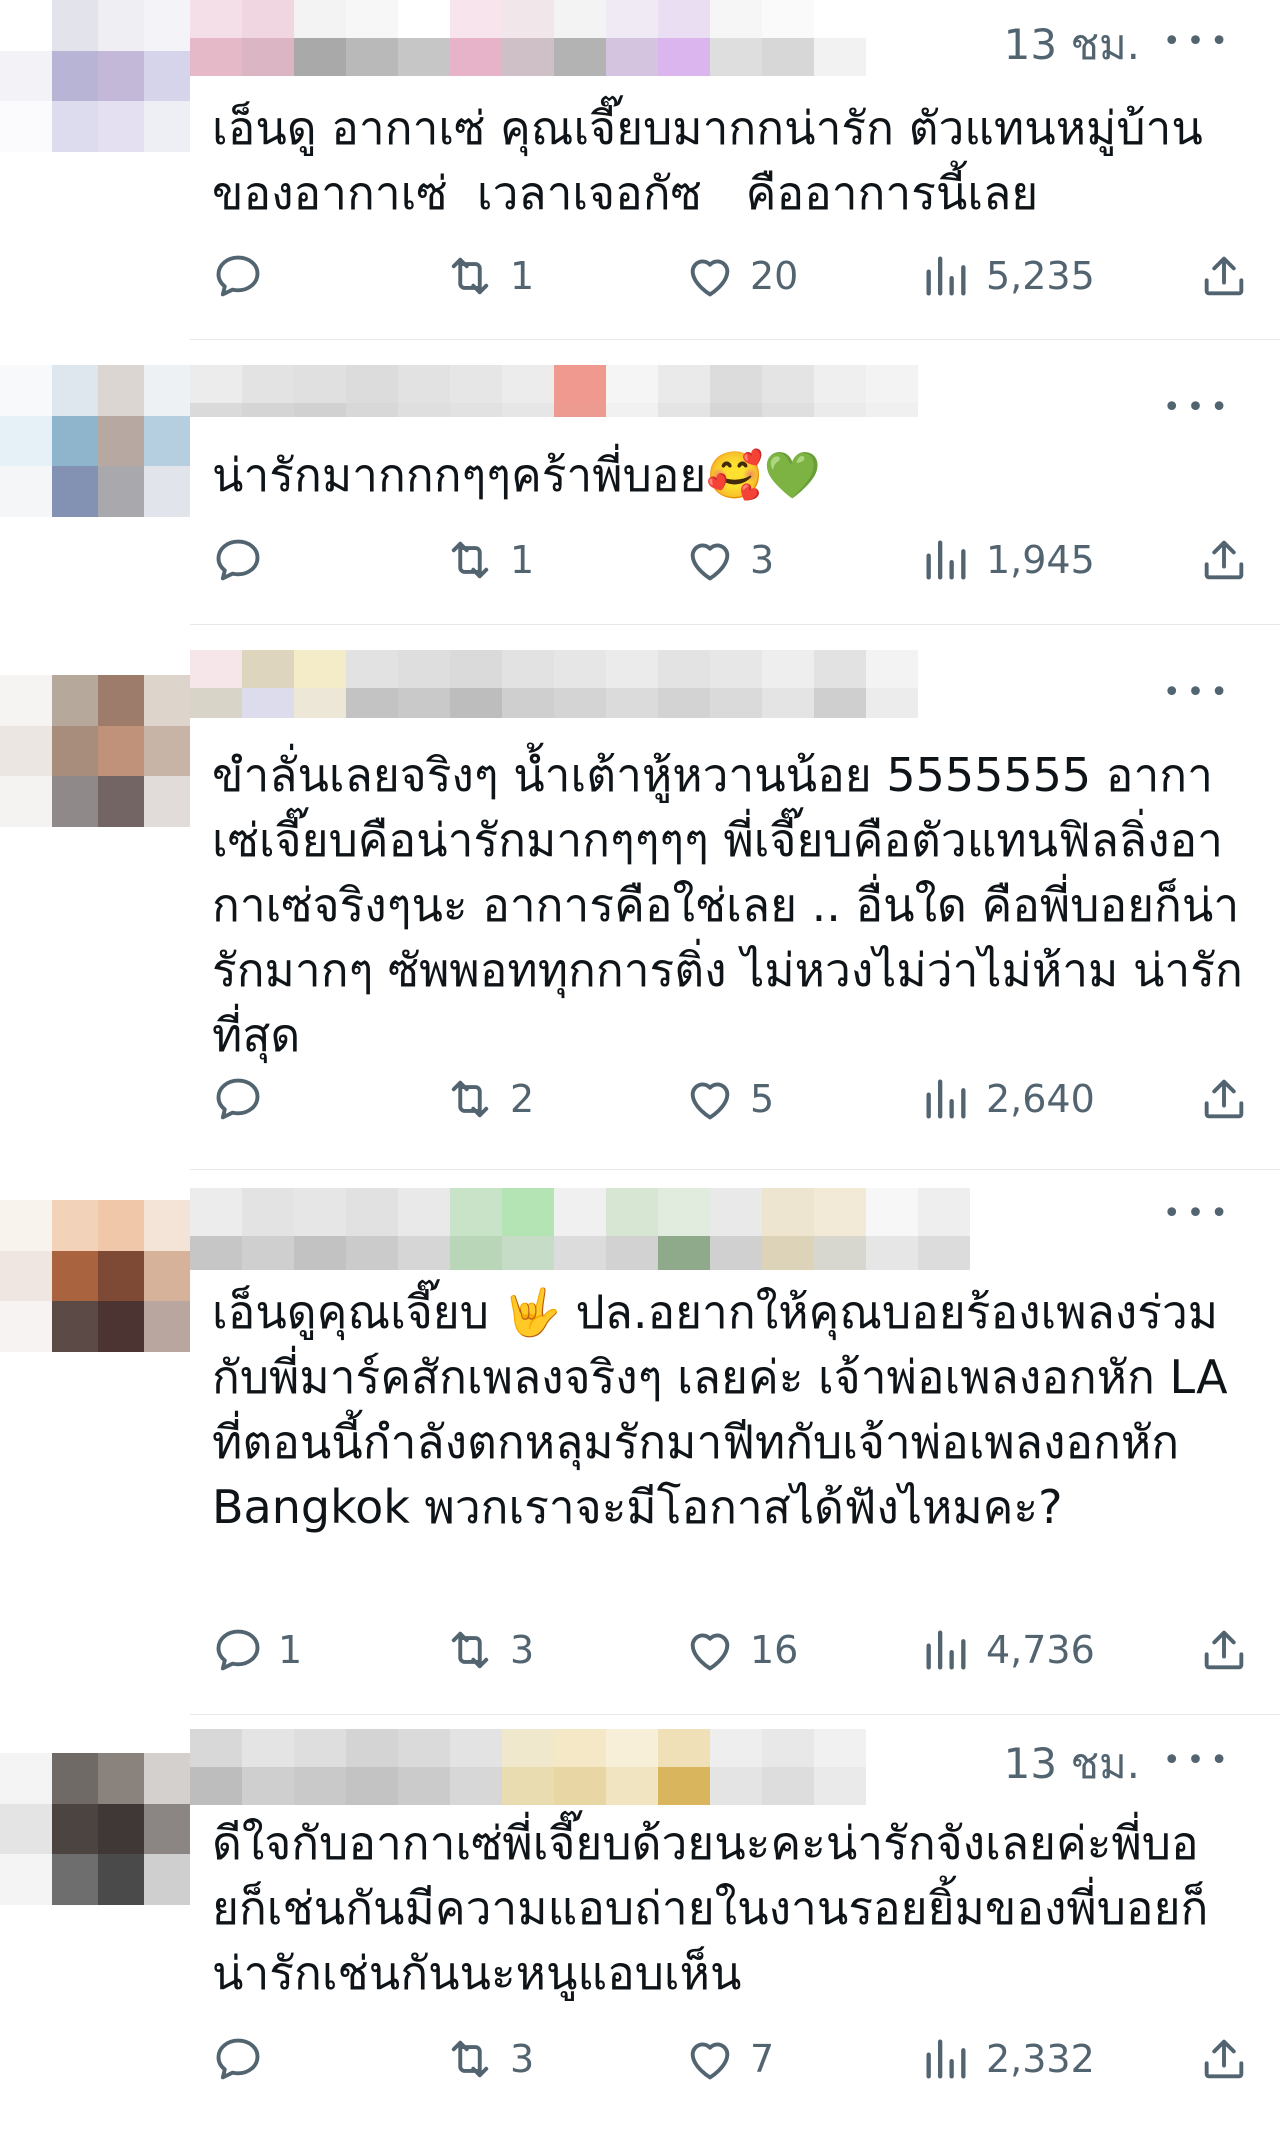 The height and width of the screenshot is (2139, 1280). I want to click on like-count: 3, so click(762, 560).